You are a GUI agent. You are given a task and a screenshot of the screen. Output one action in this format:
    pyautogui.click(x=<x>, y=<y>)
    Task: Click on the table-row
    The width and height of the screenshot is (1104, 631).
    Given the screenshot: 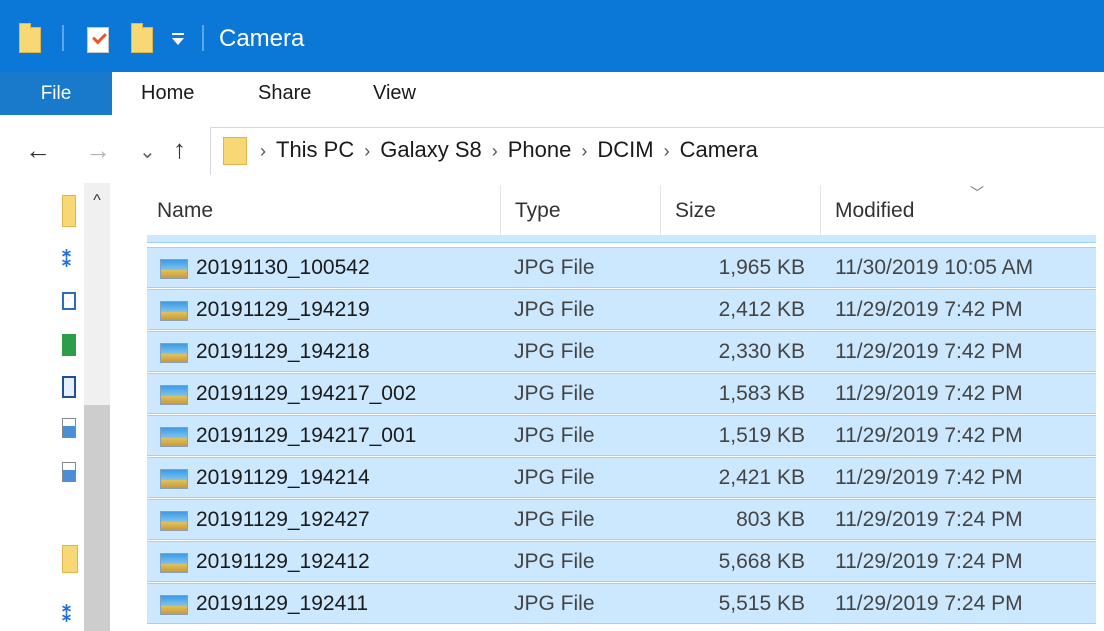 What is the action you would take?
    pyautogui.click(x=621, y=239)
    